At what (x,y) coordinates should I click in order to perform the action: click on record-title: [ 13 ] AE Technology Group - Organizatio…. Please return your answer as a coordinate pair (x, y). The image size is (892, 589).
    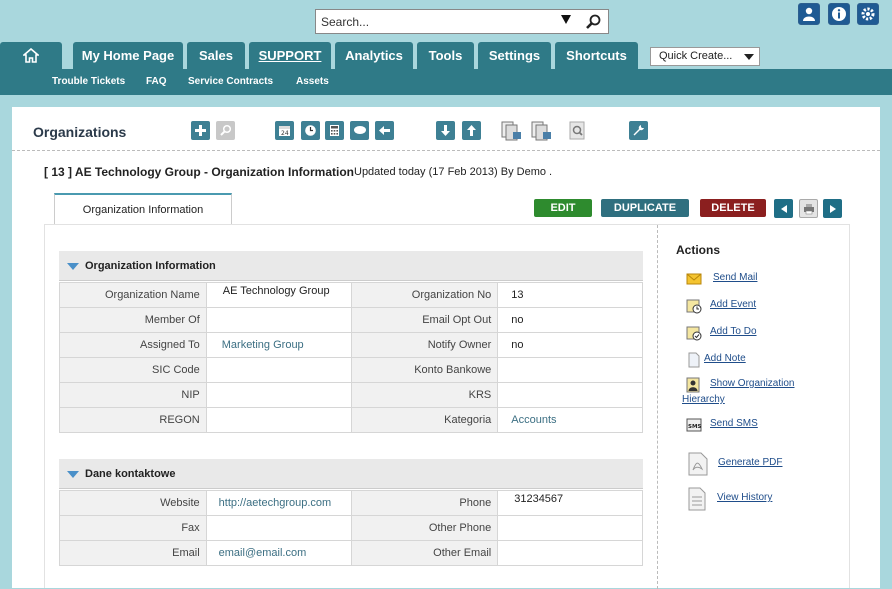
    Looking at the image, I should click on (199, 172).